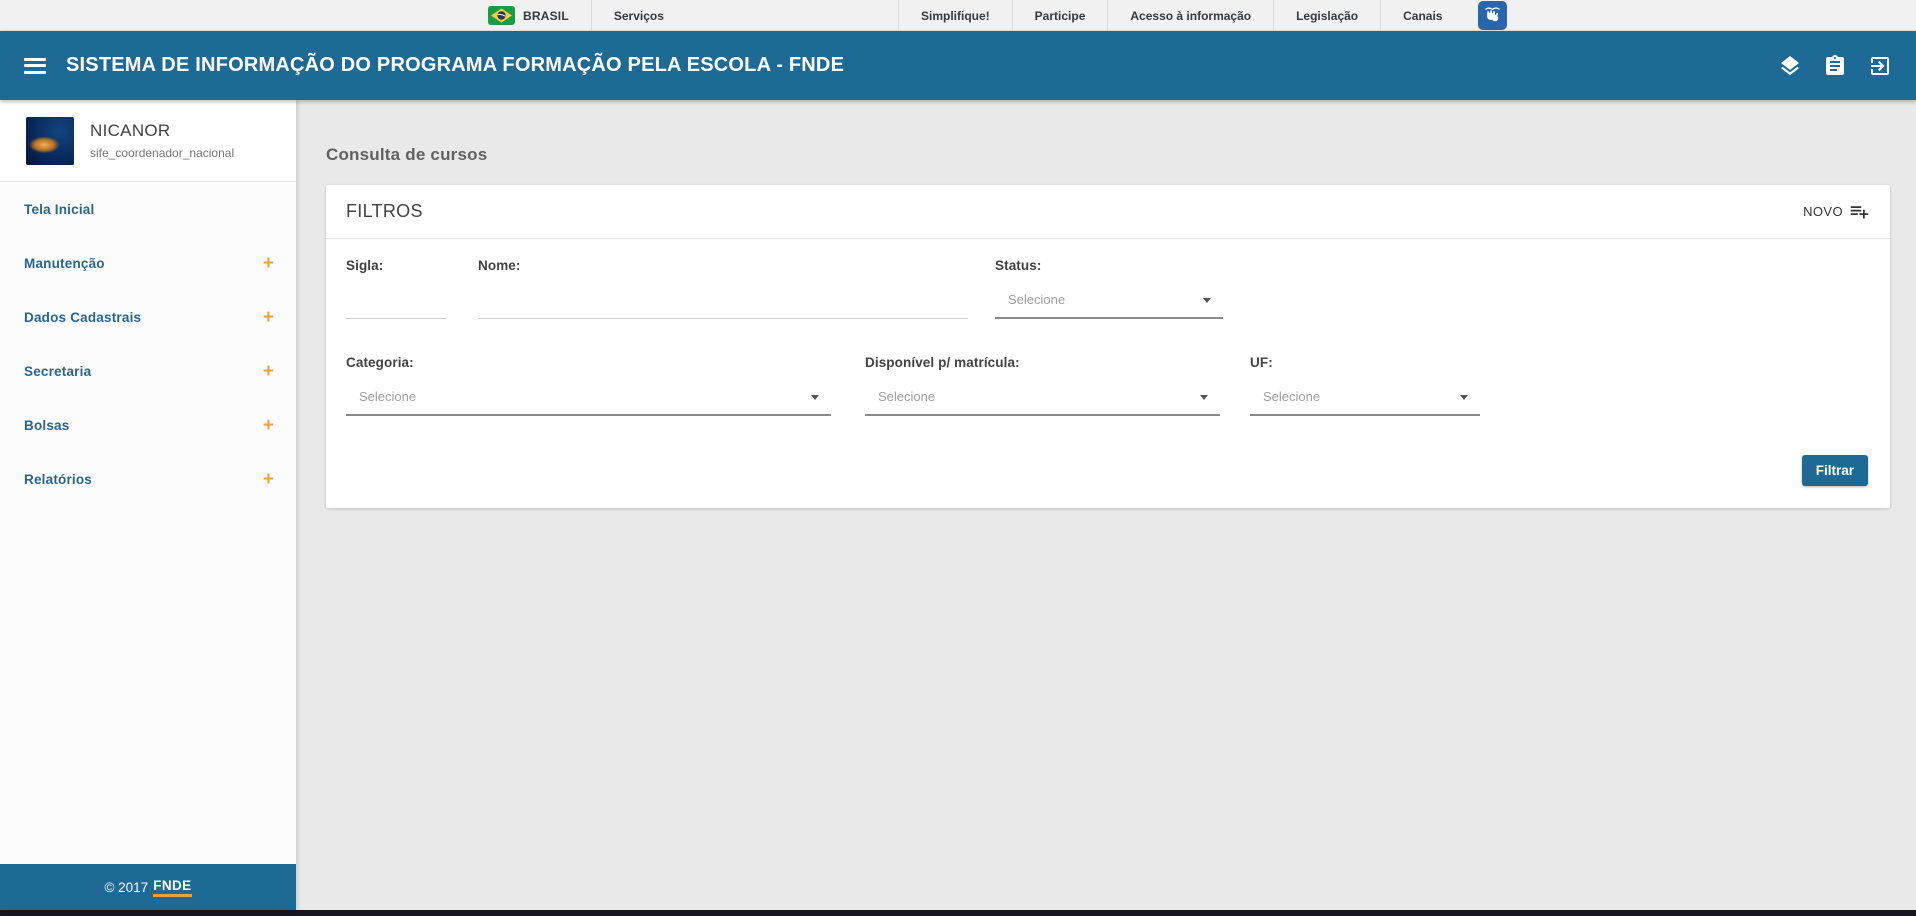  Describe the element at coordinates (1108, 212) in the screenshot. I see `filters-card-header: FILTROS NOVO` at that location.